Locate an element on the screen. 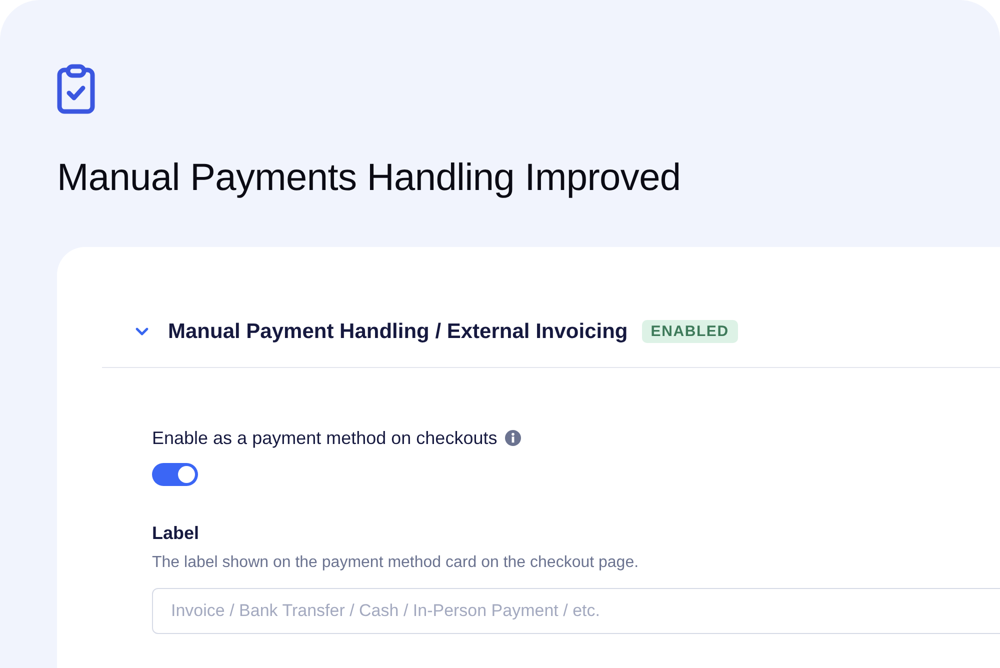 The image size is (1000, 668). chevron-icon is located at coordinates (142, 331).